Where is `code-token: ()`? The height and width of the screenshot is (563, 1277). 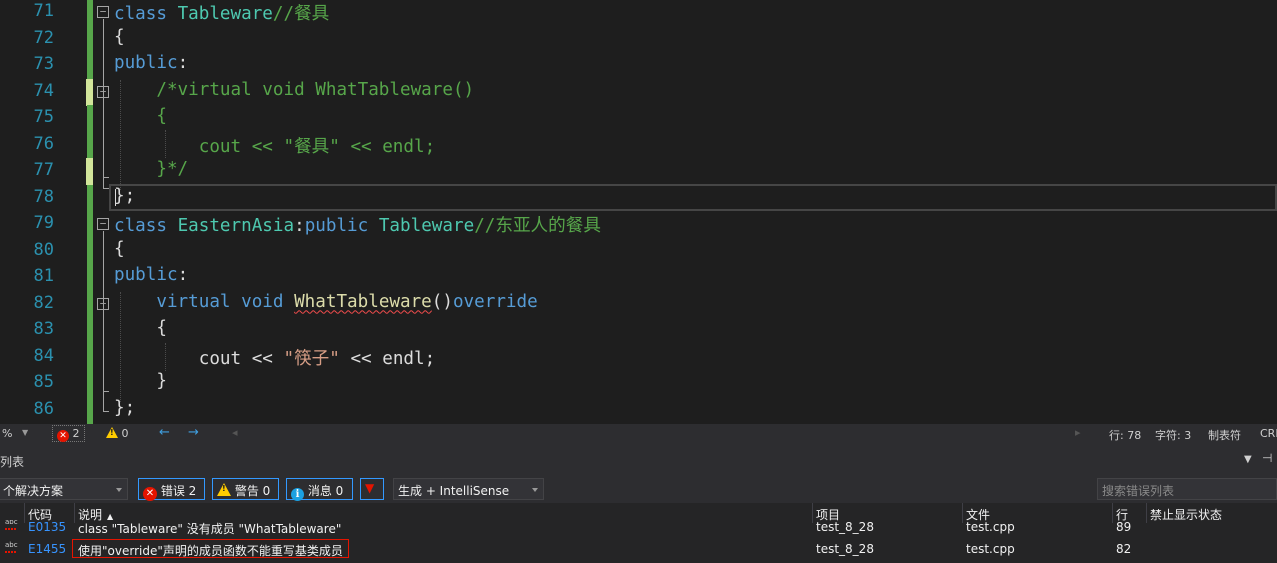 code-token: () is located at coordinates (442, 301).